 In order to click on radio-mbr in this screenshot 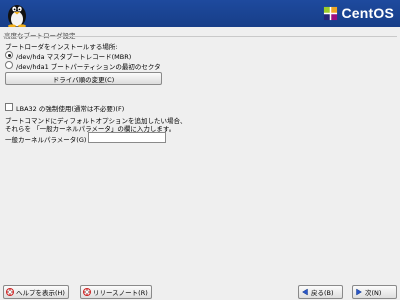, I will do `click(9, 55)`.